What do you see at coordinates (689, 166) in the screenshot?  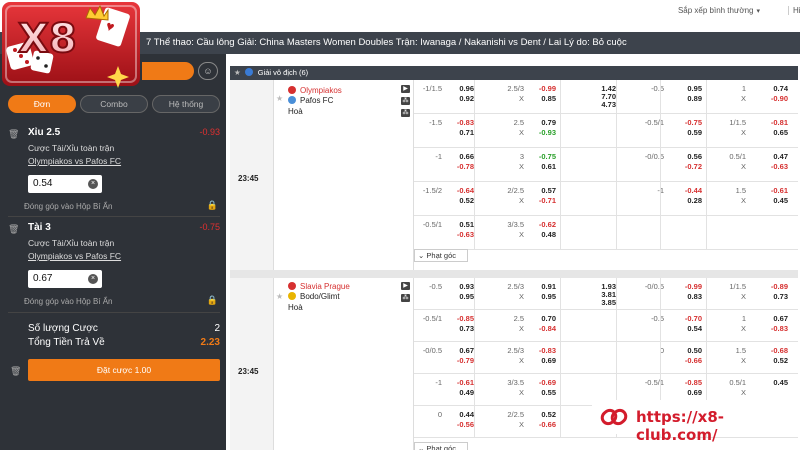 I see `odds-value: -0.72` at bounding box center [689, 166].